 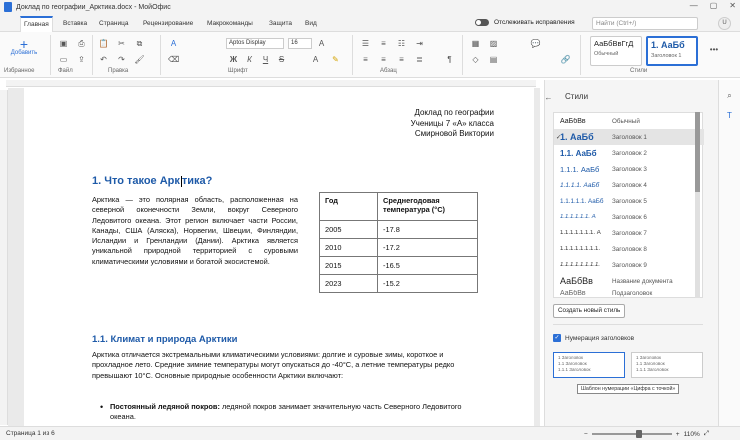 I want to click on heading-1-text: 1. Что такое Арк, so click(x=136, y=181).